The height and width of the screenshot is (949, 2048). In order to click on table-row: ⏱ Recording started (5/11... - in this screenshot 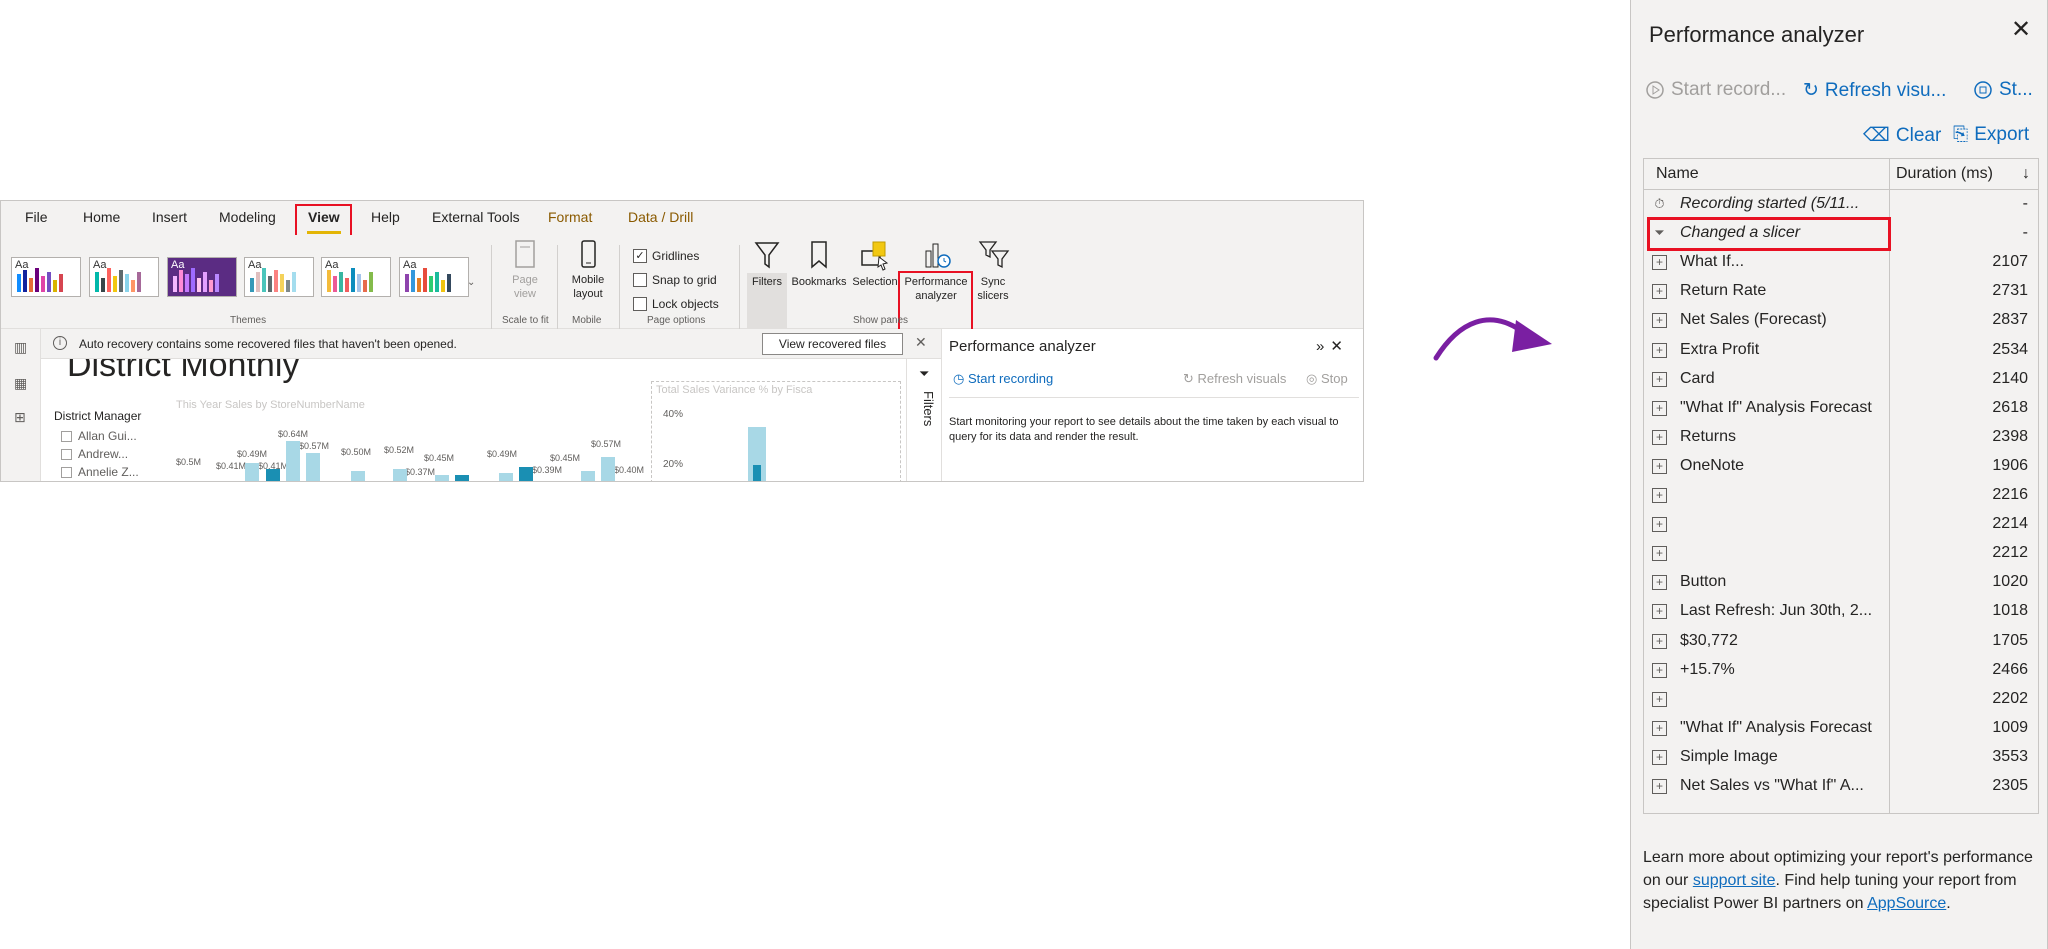, I will do `click(1841, 204)`.